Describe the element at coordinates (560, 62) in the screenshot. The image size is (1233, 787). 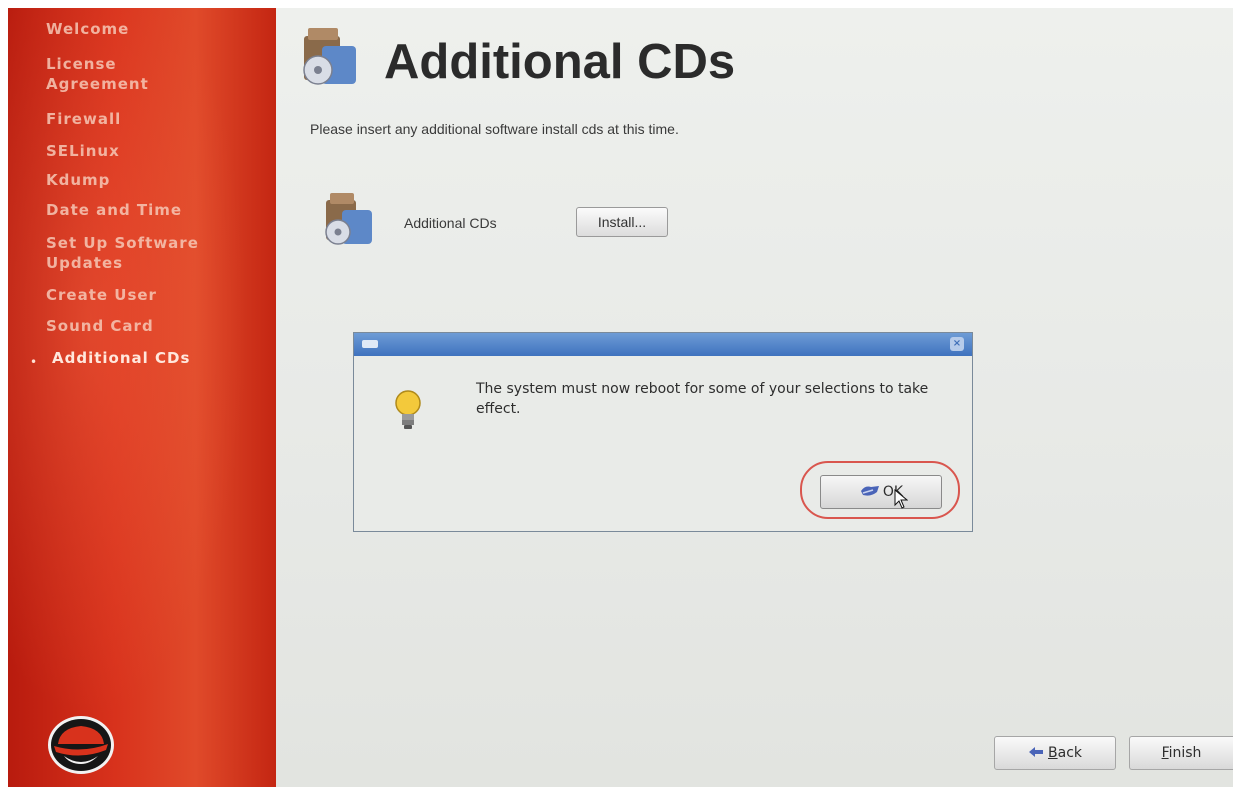
I see `page-title: Additional CDs` at that location.